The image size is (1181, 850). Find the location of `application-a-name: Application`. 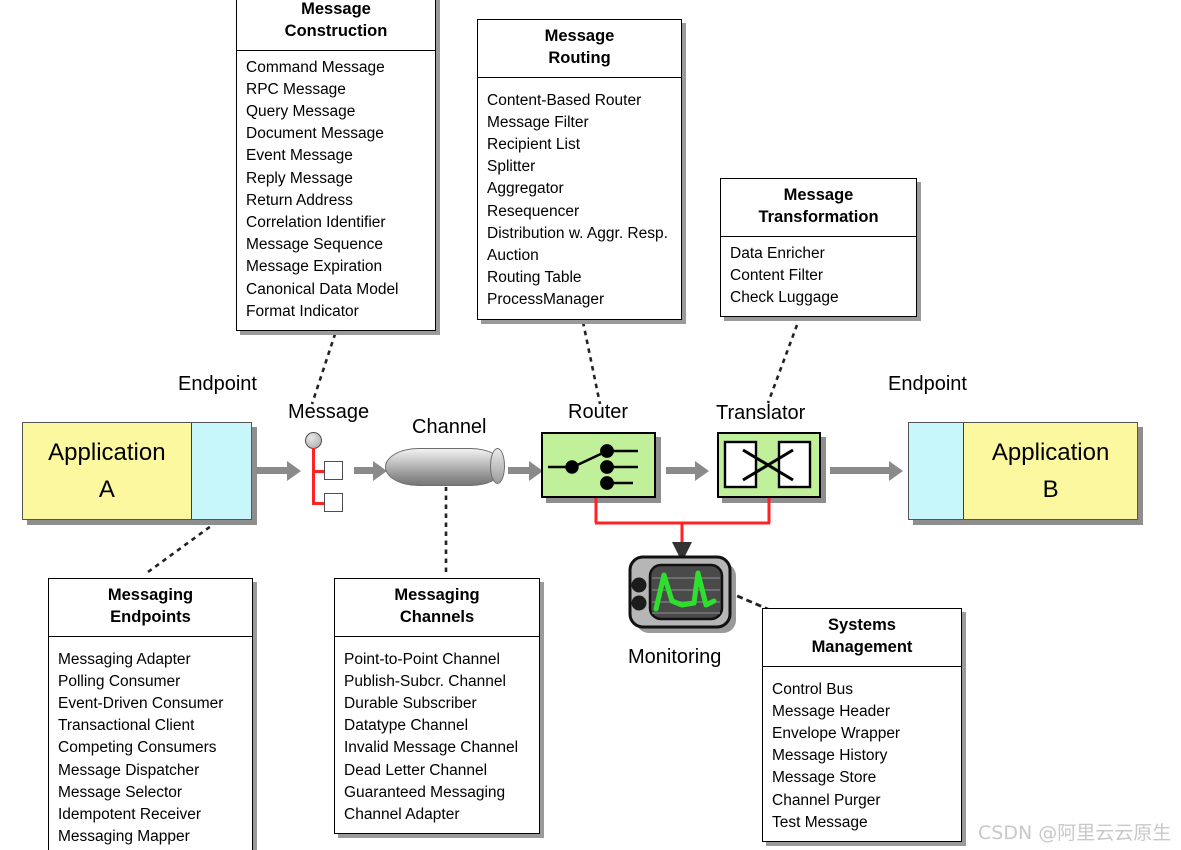

application-a-name: Application is located at coordinates (107, 452).